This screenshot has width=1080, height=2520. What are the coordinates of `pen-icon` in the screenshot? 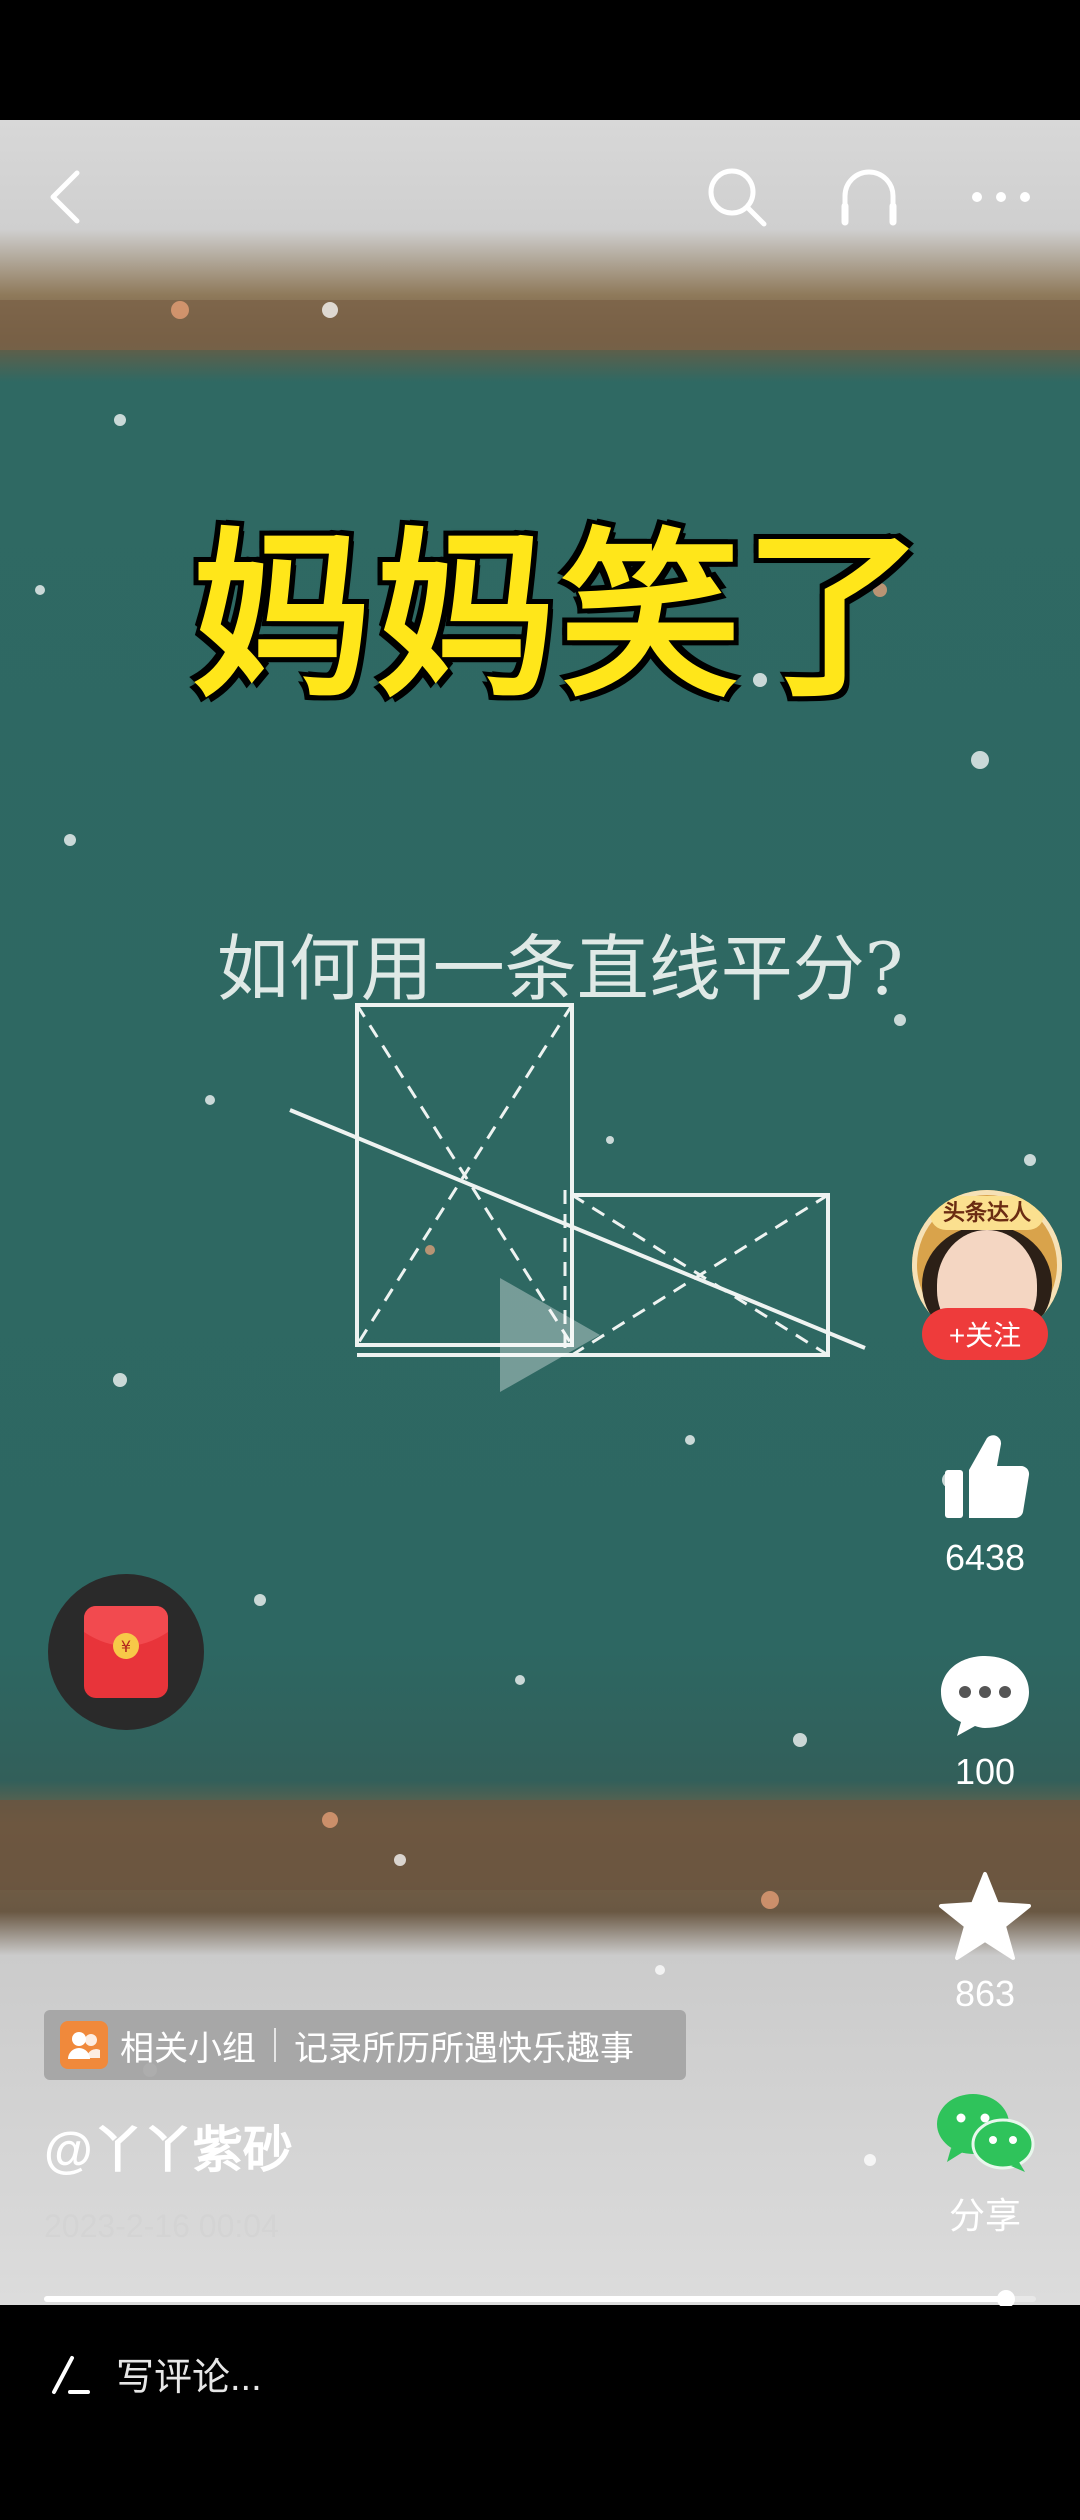 It's located at (71, 2374).